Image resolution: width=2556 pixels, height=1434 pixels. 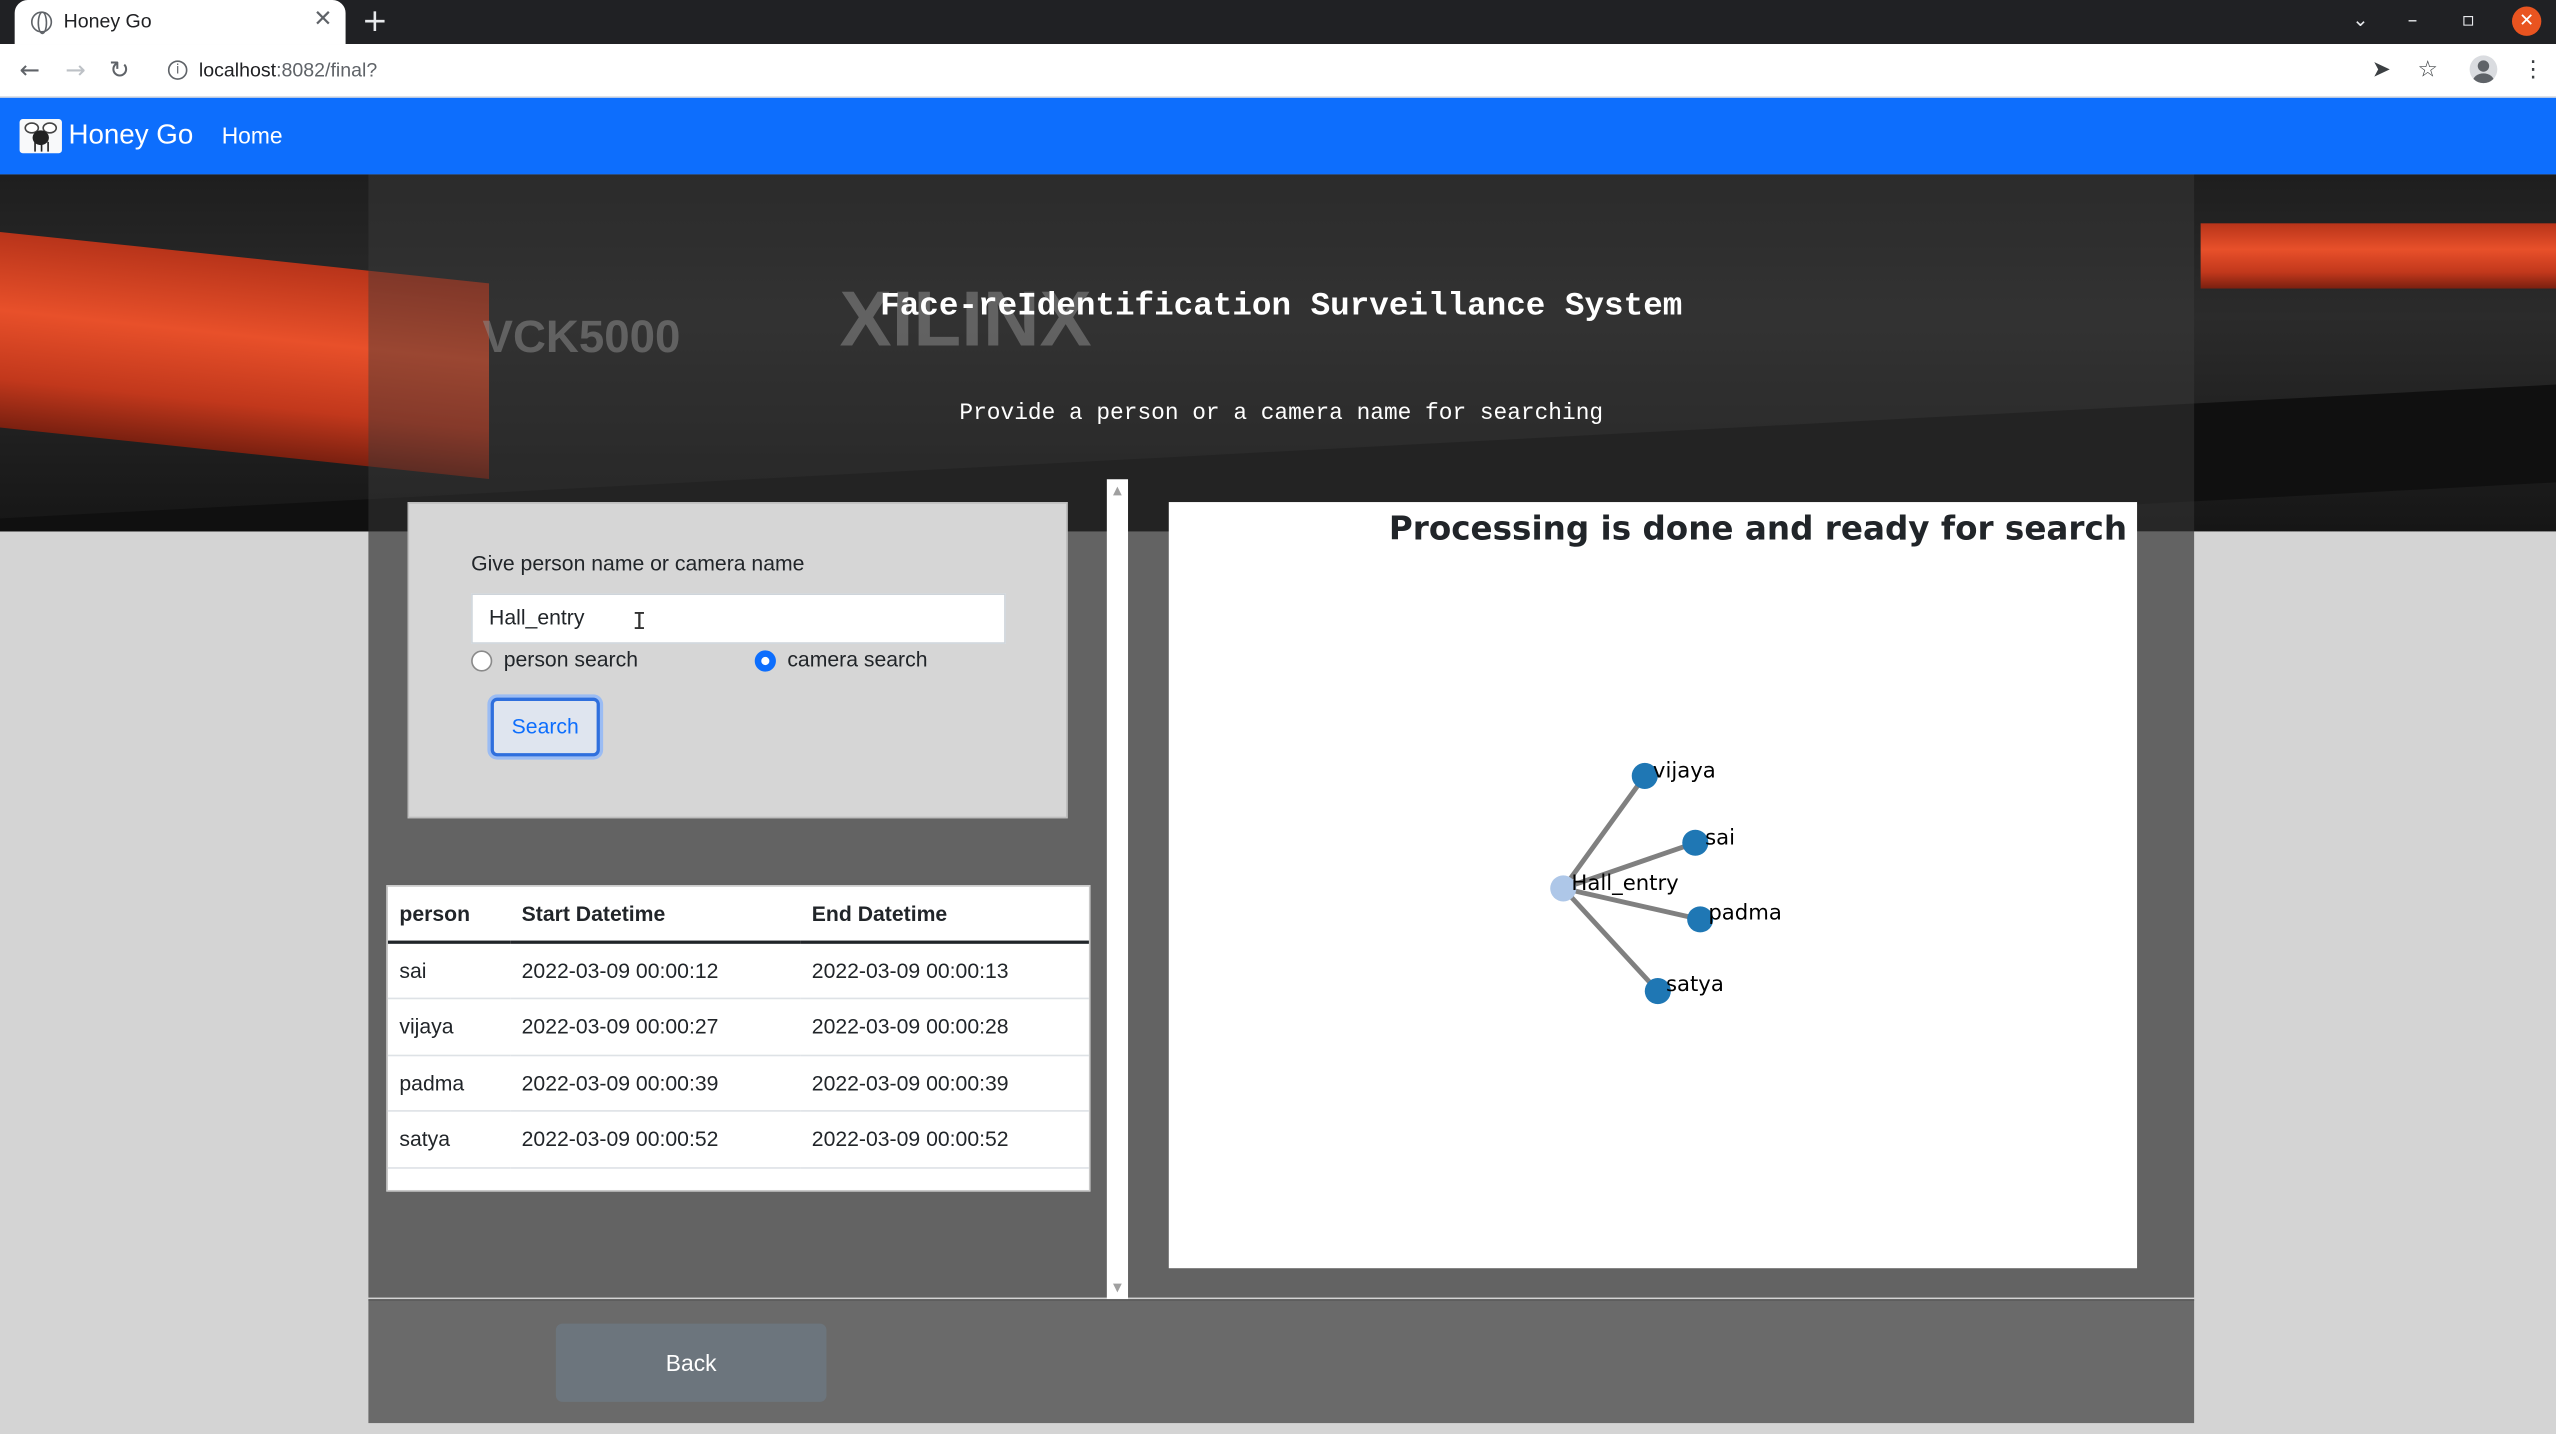 What do you see at coordinates (449, 1083) in the screenshot?
I see `cell-person: padma` at bounding box center [449, 1083].